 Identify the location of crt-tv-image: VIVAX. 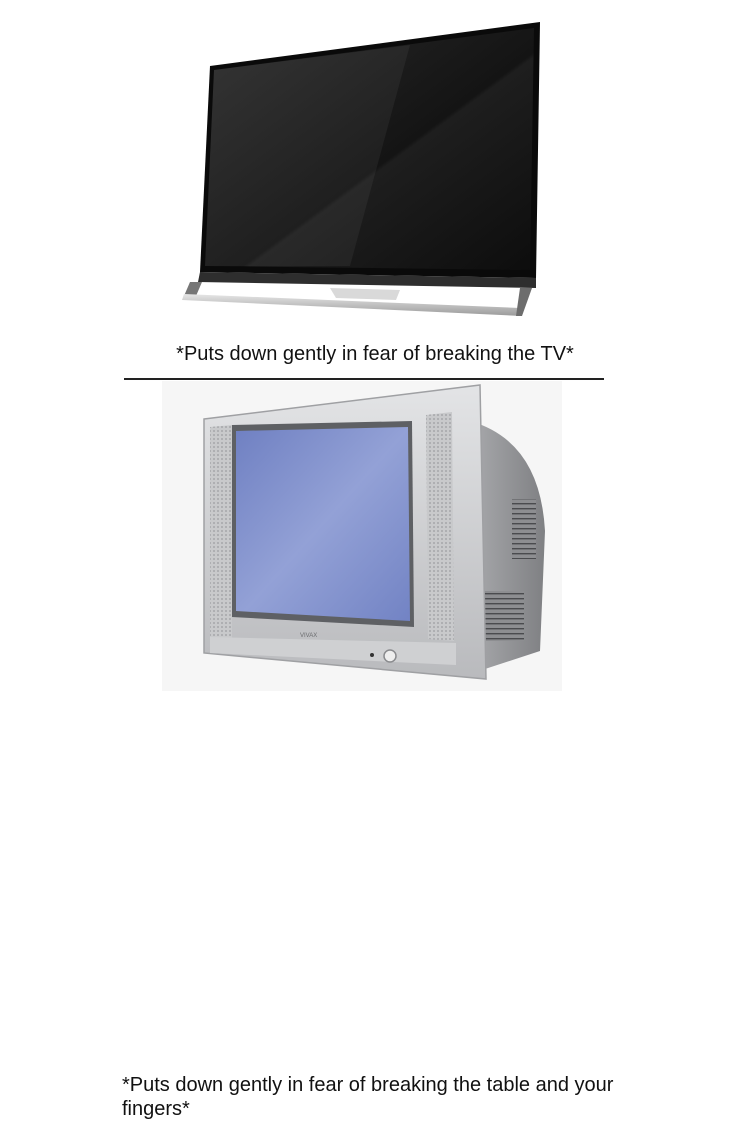
(362, 536).